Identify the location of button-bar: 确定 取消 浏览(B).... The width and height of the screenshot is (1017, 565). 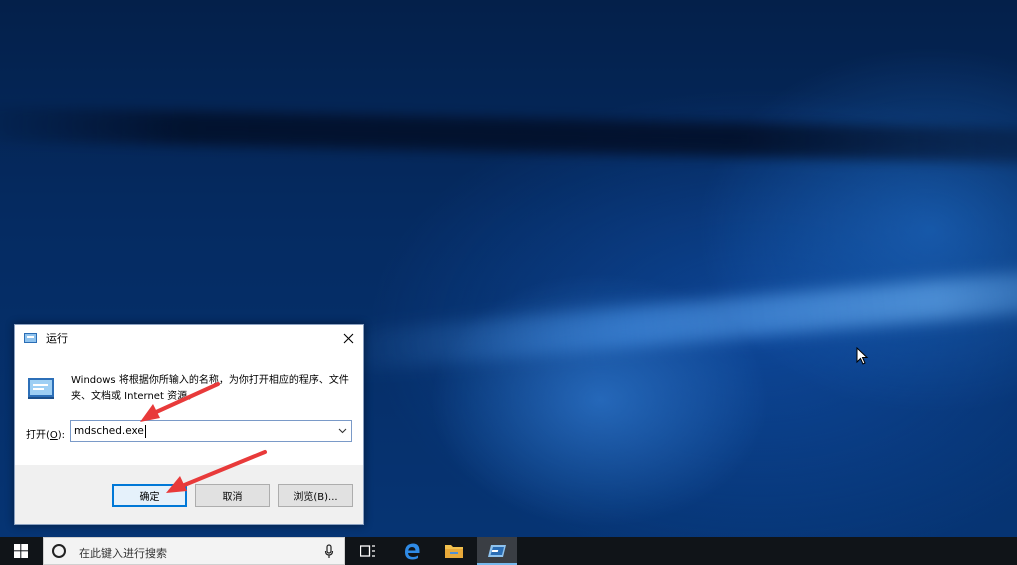
(189, 494).